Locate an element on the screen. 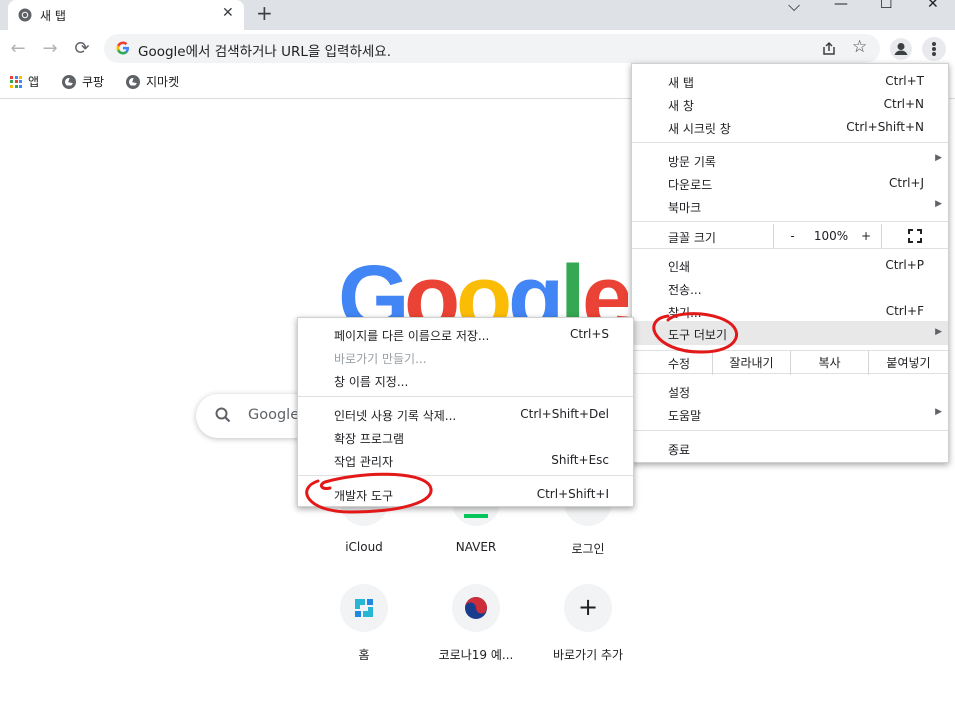  profile-avatar-icon is located at coordinates (901, 49).